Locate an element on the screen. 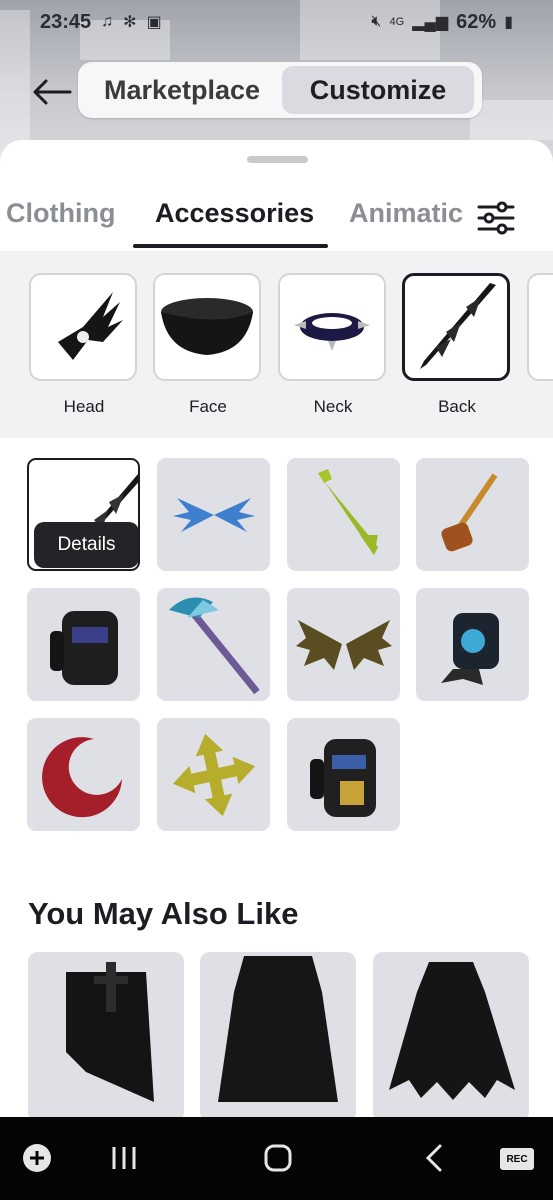 The width and height of the screenshot is (553, 1200). segment-marketplace: Marketplace is located at coordinates (182, 90).